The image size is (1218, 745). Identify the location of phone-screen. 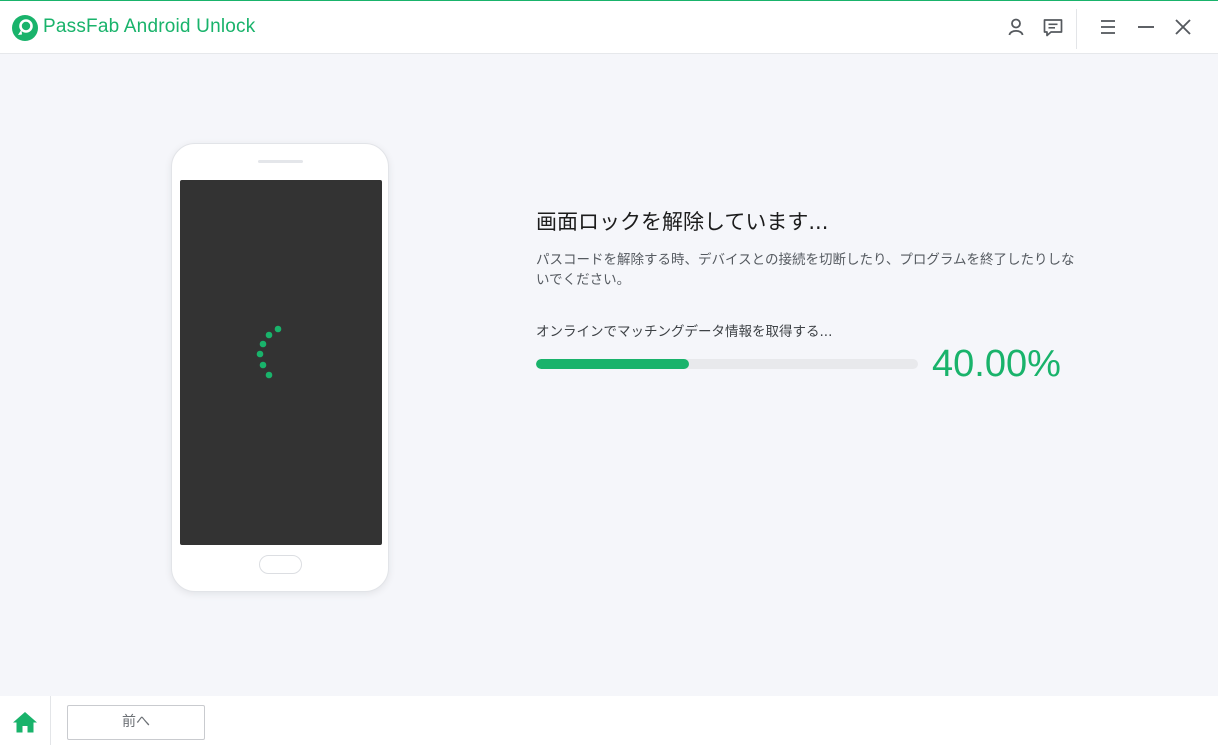
(281, 362).